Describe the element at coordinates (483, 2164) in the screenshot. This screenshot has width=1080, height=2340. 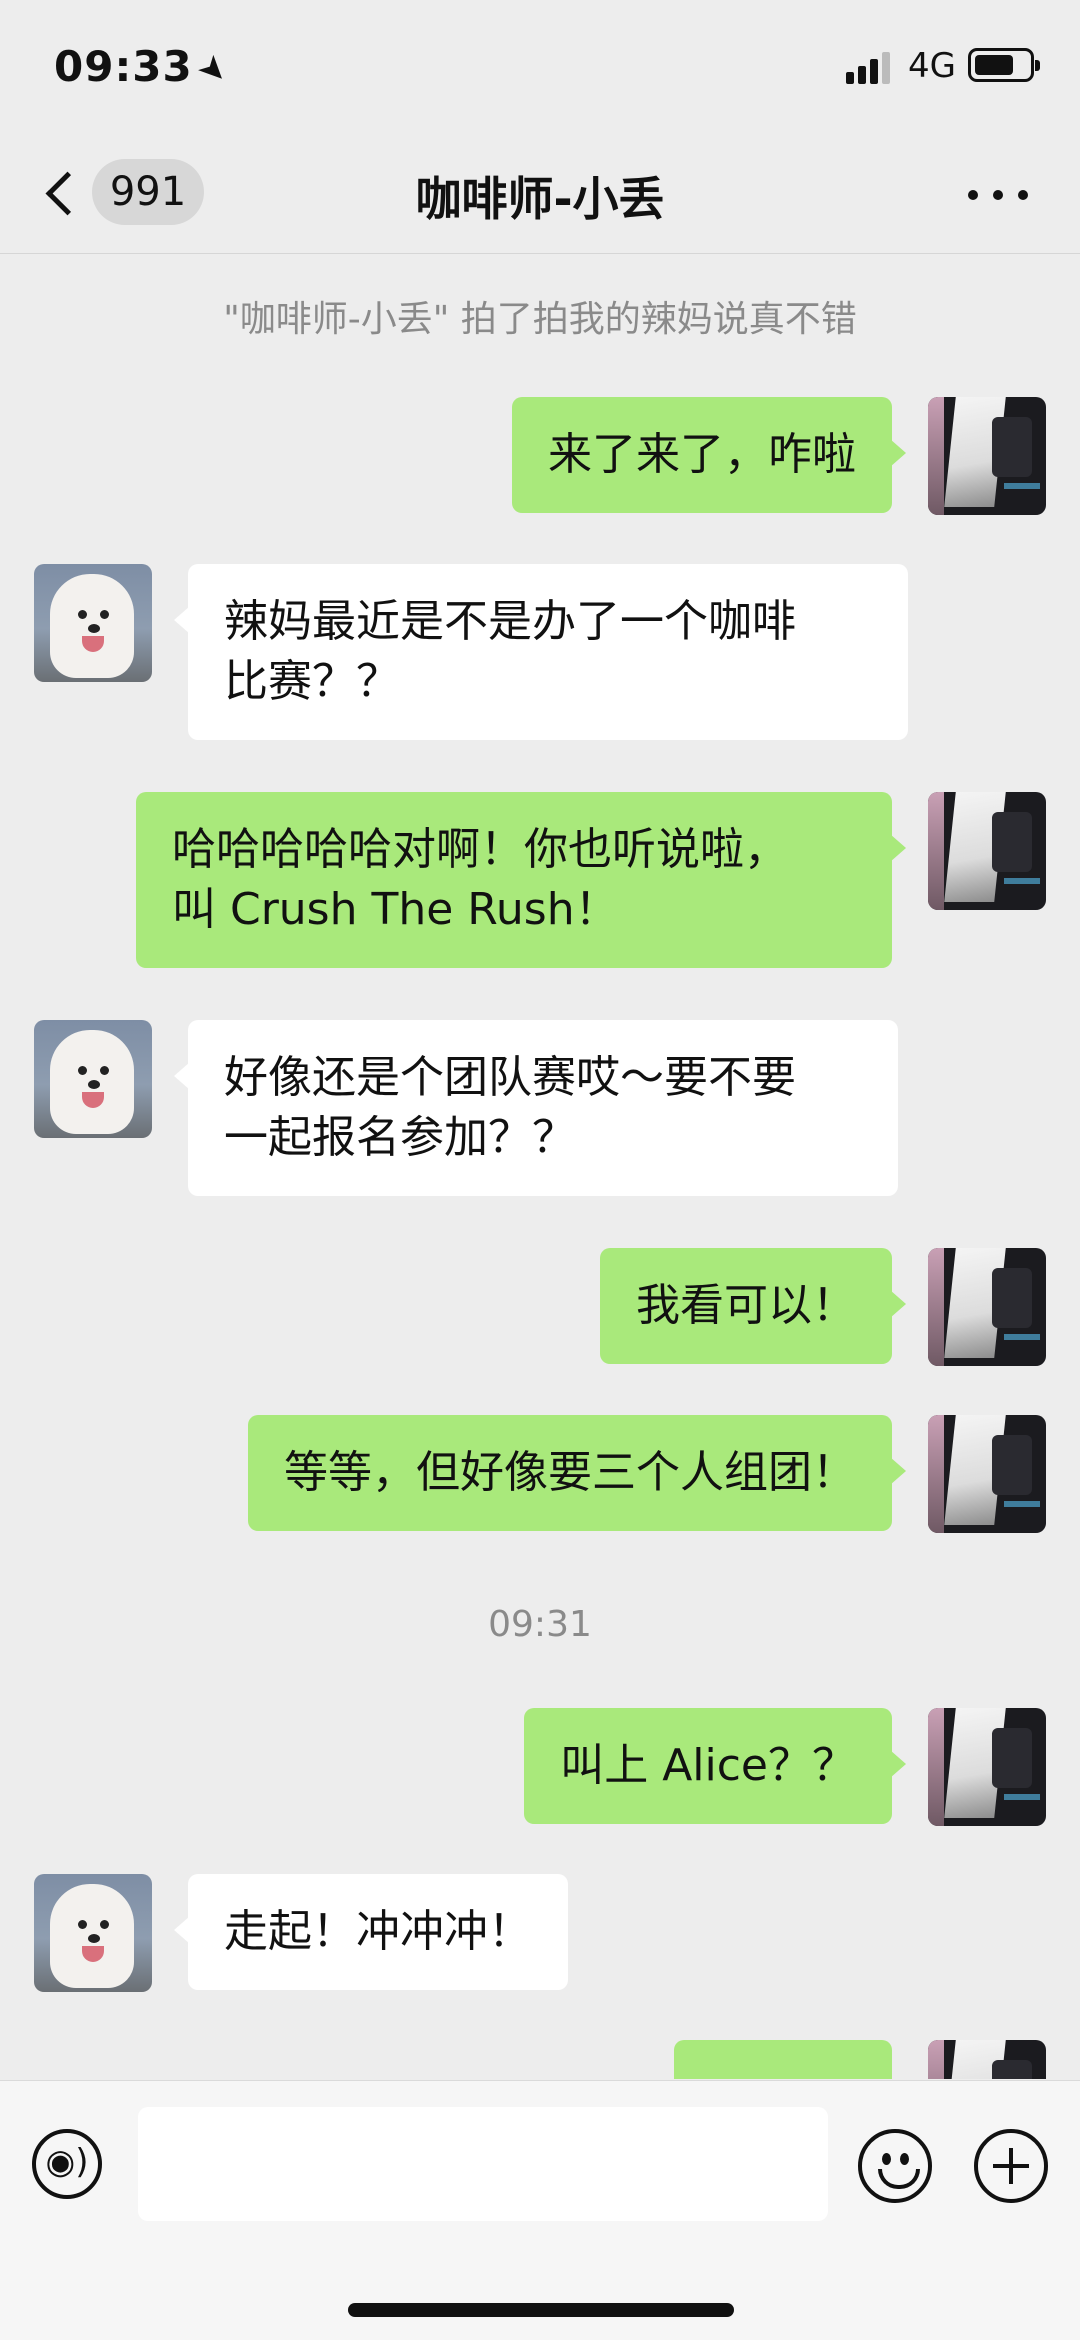
I see `message-input` at that location.